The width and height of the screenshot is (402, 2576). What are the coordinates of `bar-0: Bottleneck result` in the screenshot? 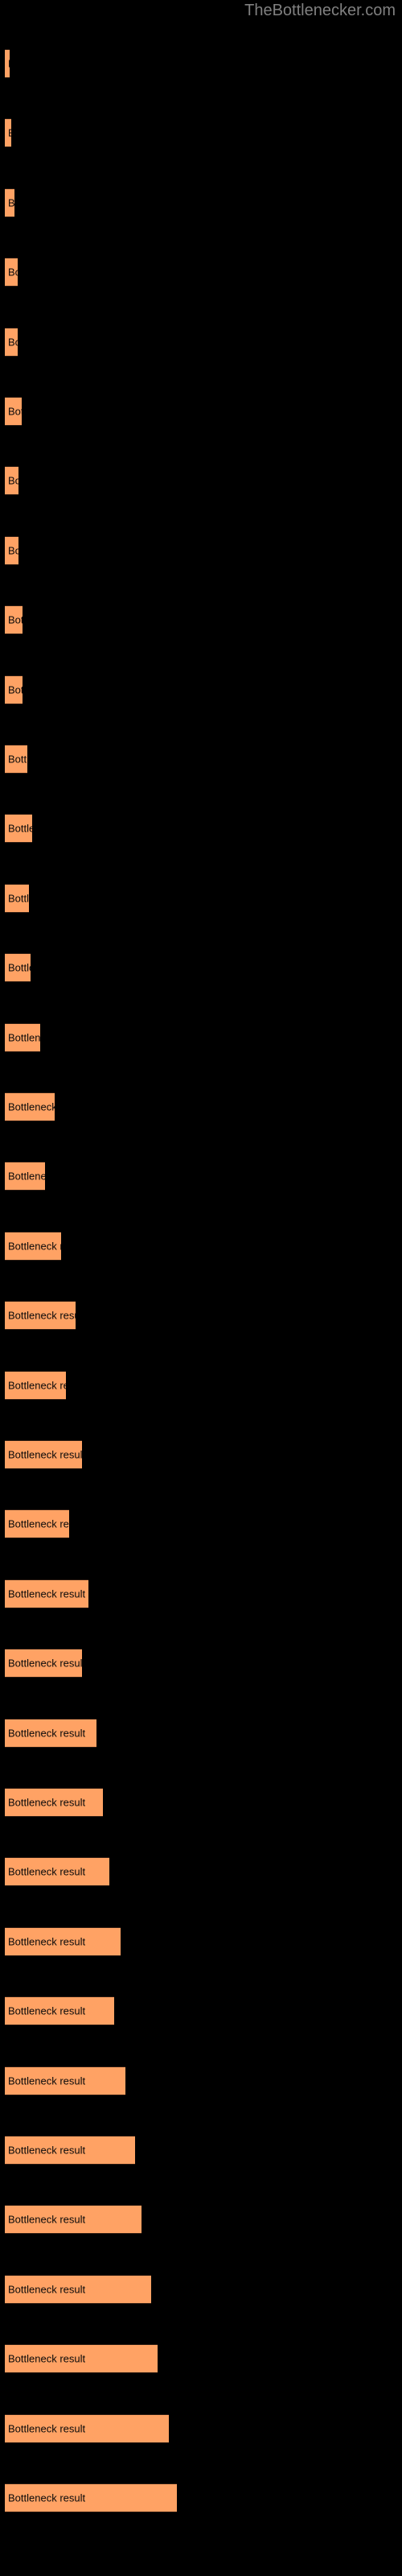 It's located at (7, 63).